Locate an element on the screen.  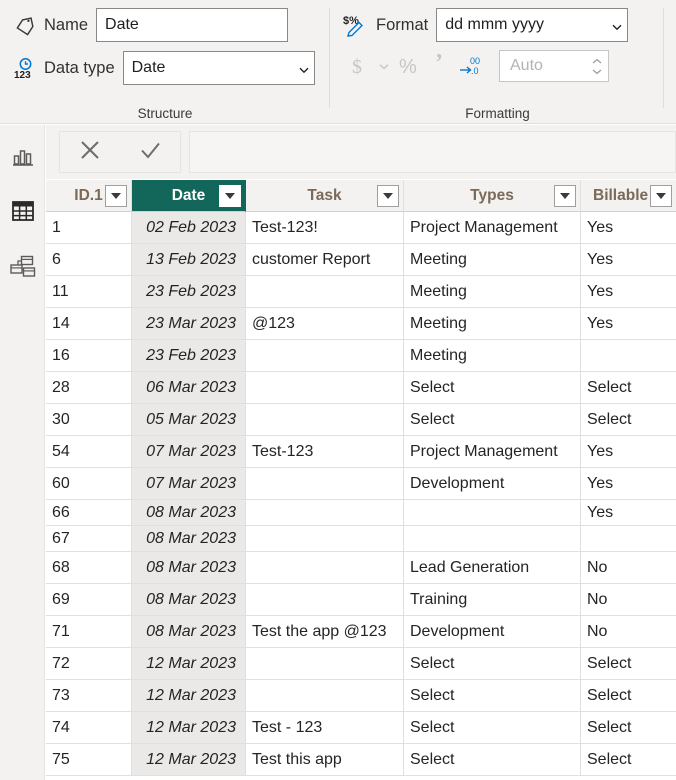
cell-id: 14 is located at coordinates (89, 324).